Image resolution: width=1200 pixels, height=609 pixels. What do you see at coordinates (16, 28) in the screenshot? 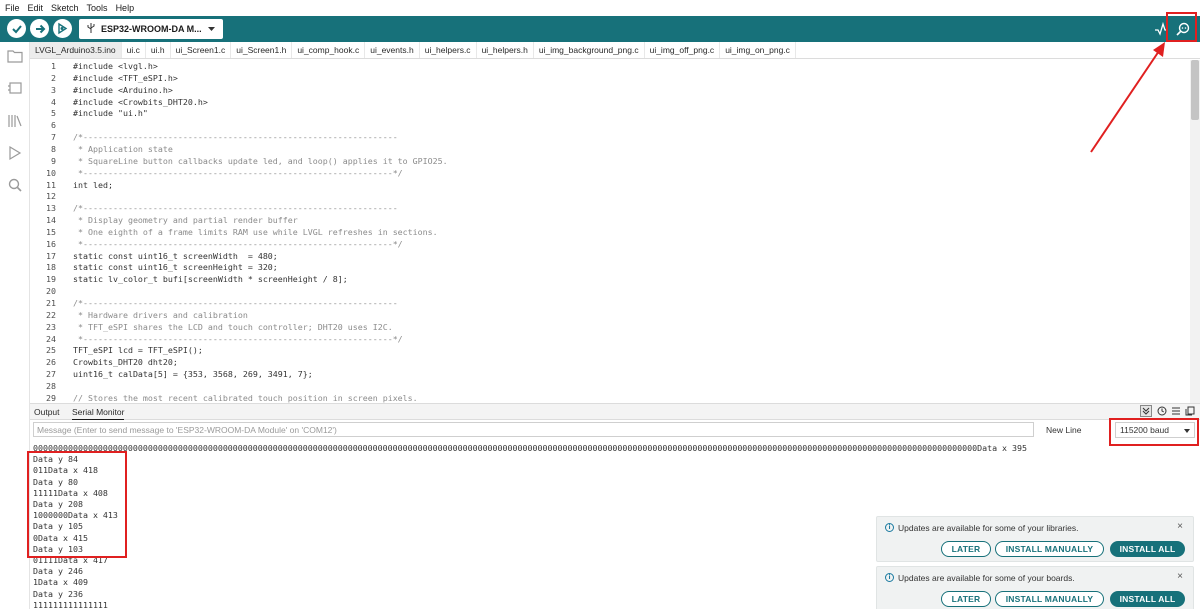
I see `verify-button` at bounding box center [16, 28].